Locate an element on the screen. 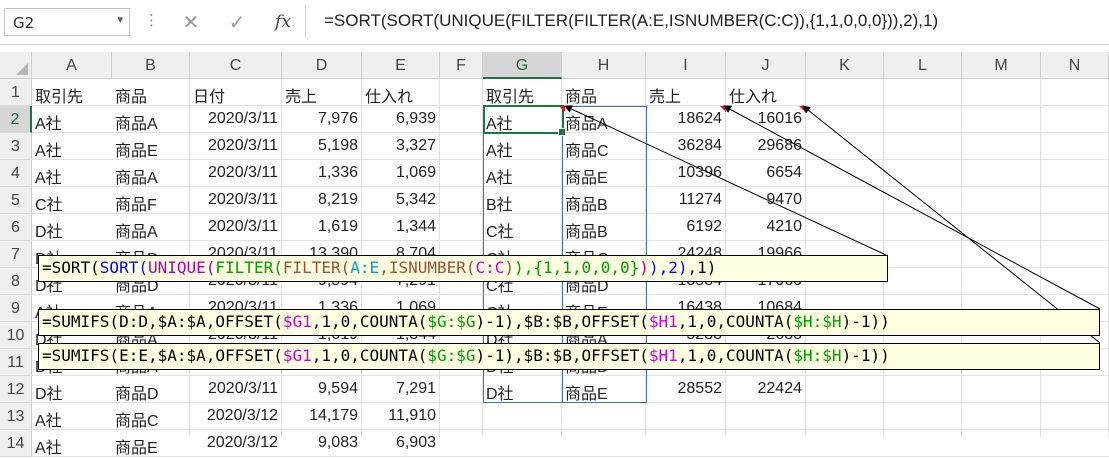  formula-token: =SORT( is located at coordinates (71, 267).